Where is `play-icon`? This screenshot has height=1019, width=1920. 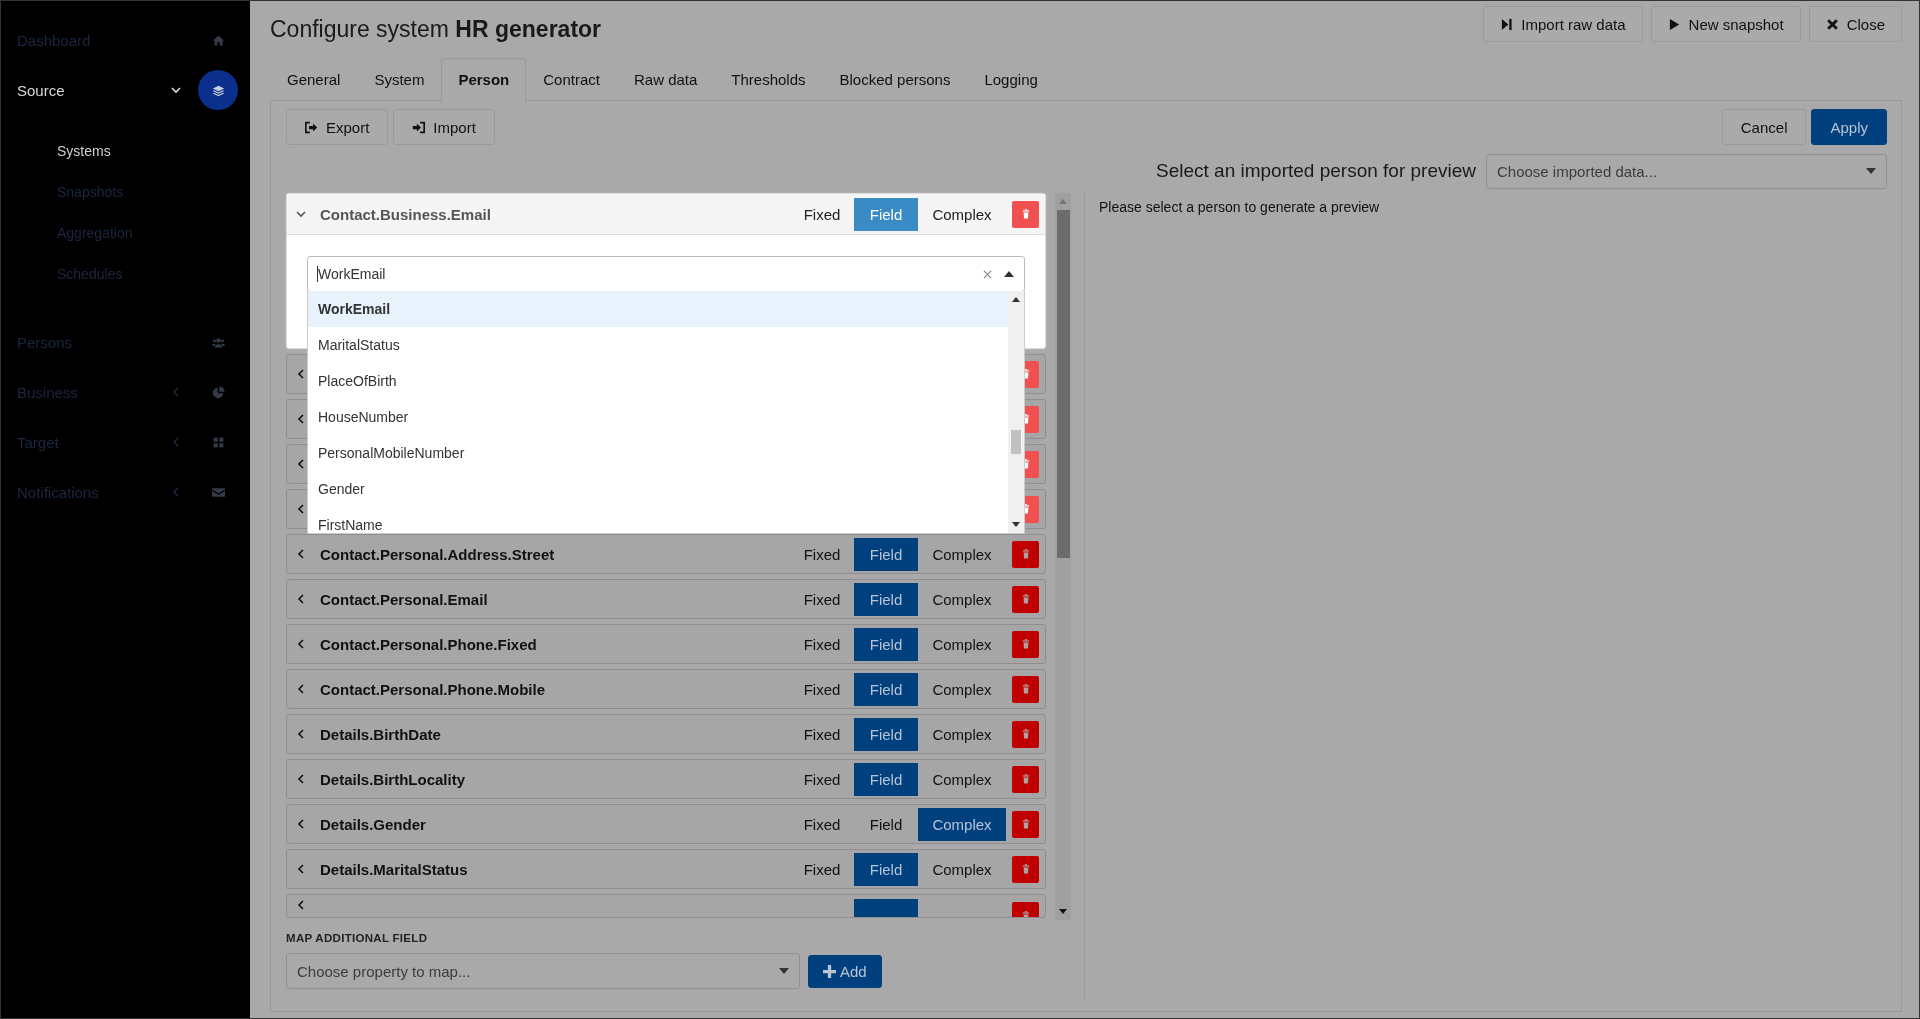 play-icon is located at coordinates (1674, 24).